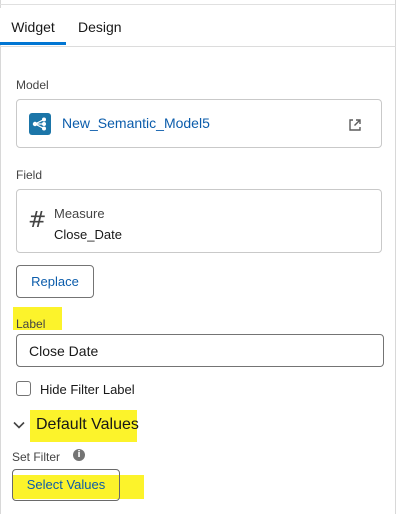 The height and width of the screenshot is (514, 403). I want to click on tab-design: Design, so click(100, 26).